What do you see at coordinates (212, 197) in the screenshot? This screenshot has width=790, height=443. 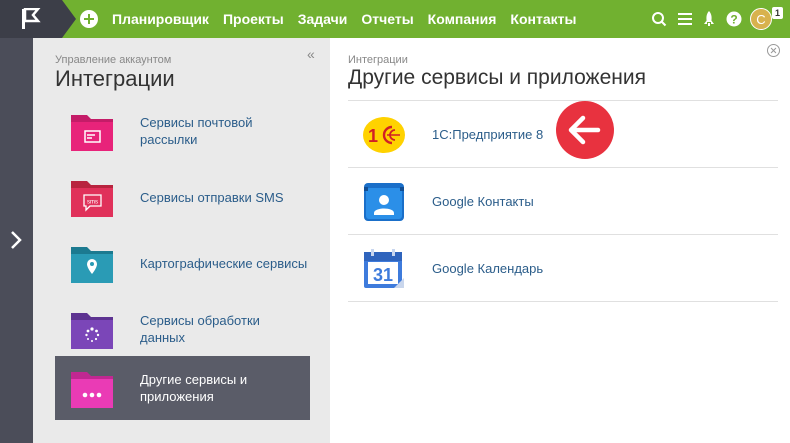 I see `menu-item-label: Сервисы отправки SMS` at bounding box center [212, 197].